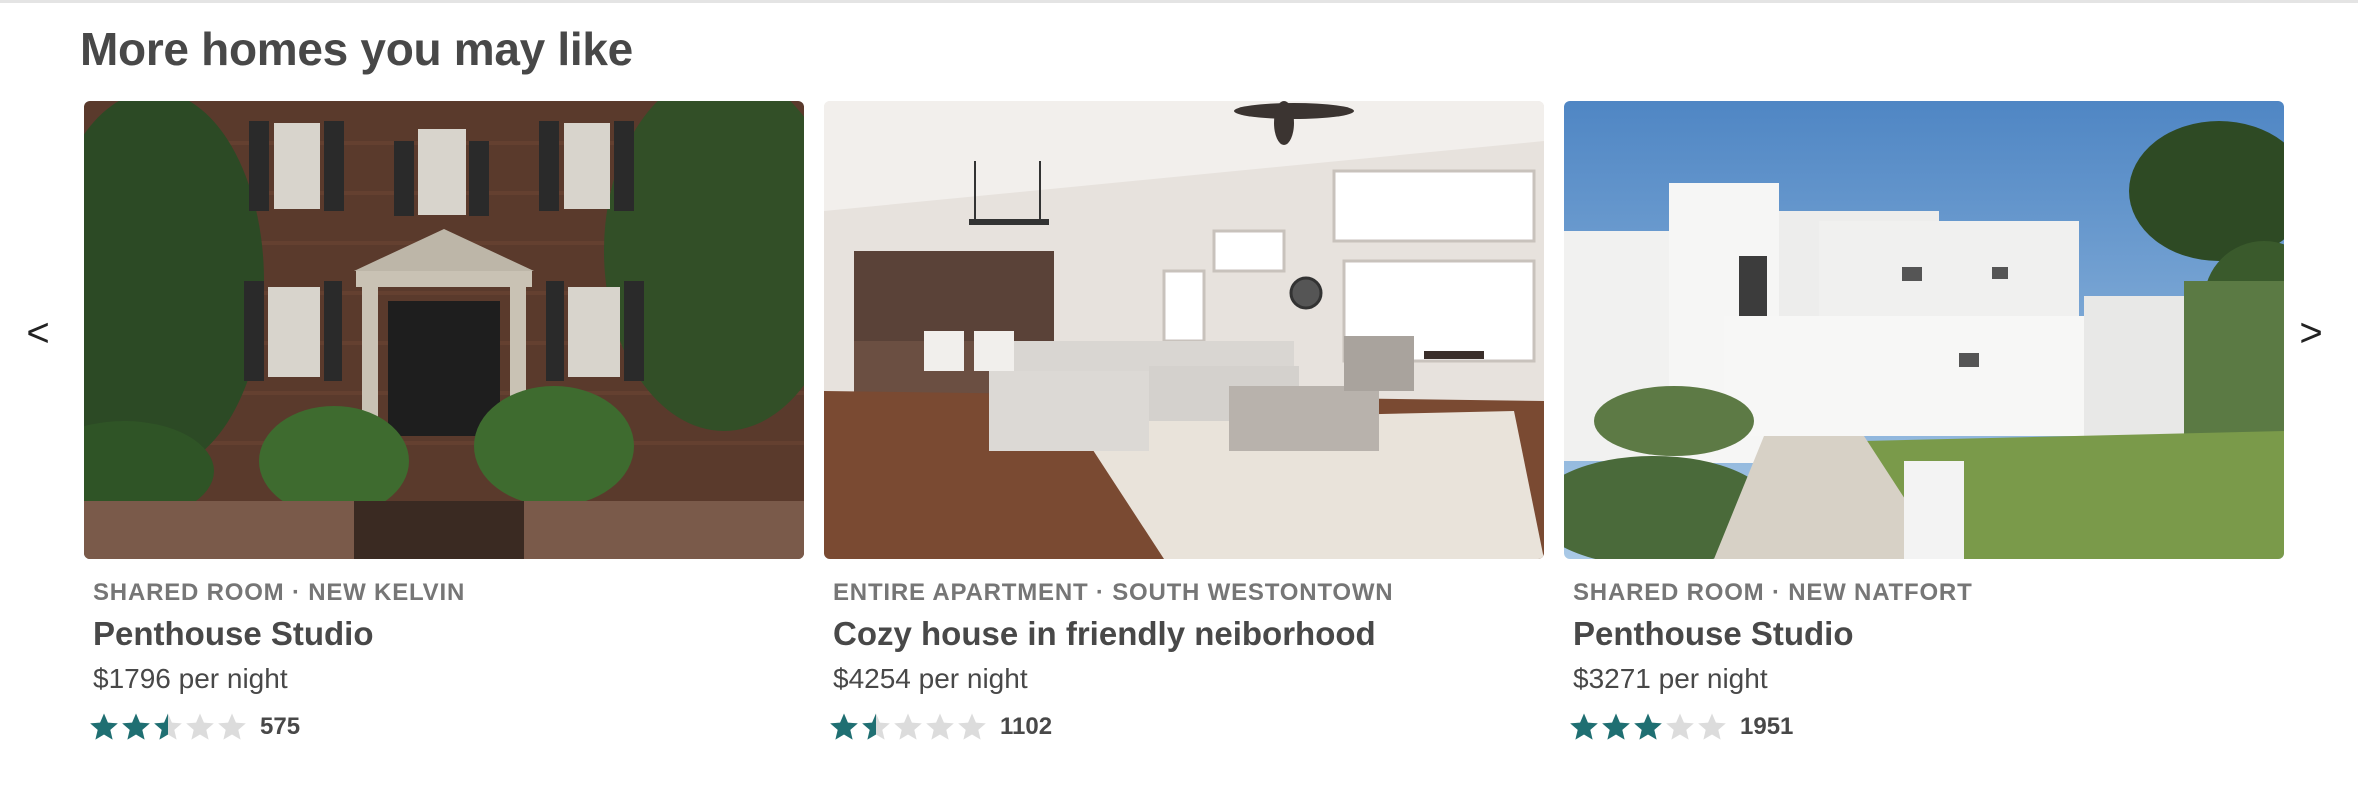 Image resolution: width=2358 pixels, height=790 pixels. Describe the element at coordinates (1767, 726) in the screenshot. I see `review-count: 1951` at that location.